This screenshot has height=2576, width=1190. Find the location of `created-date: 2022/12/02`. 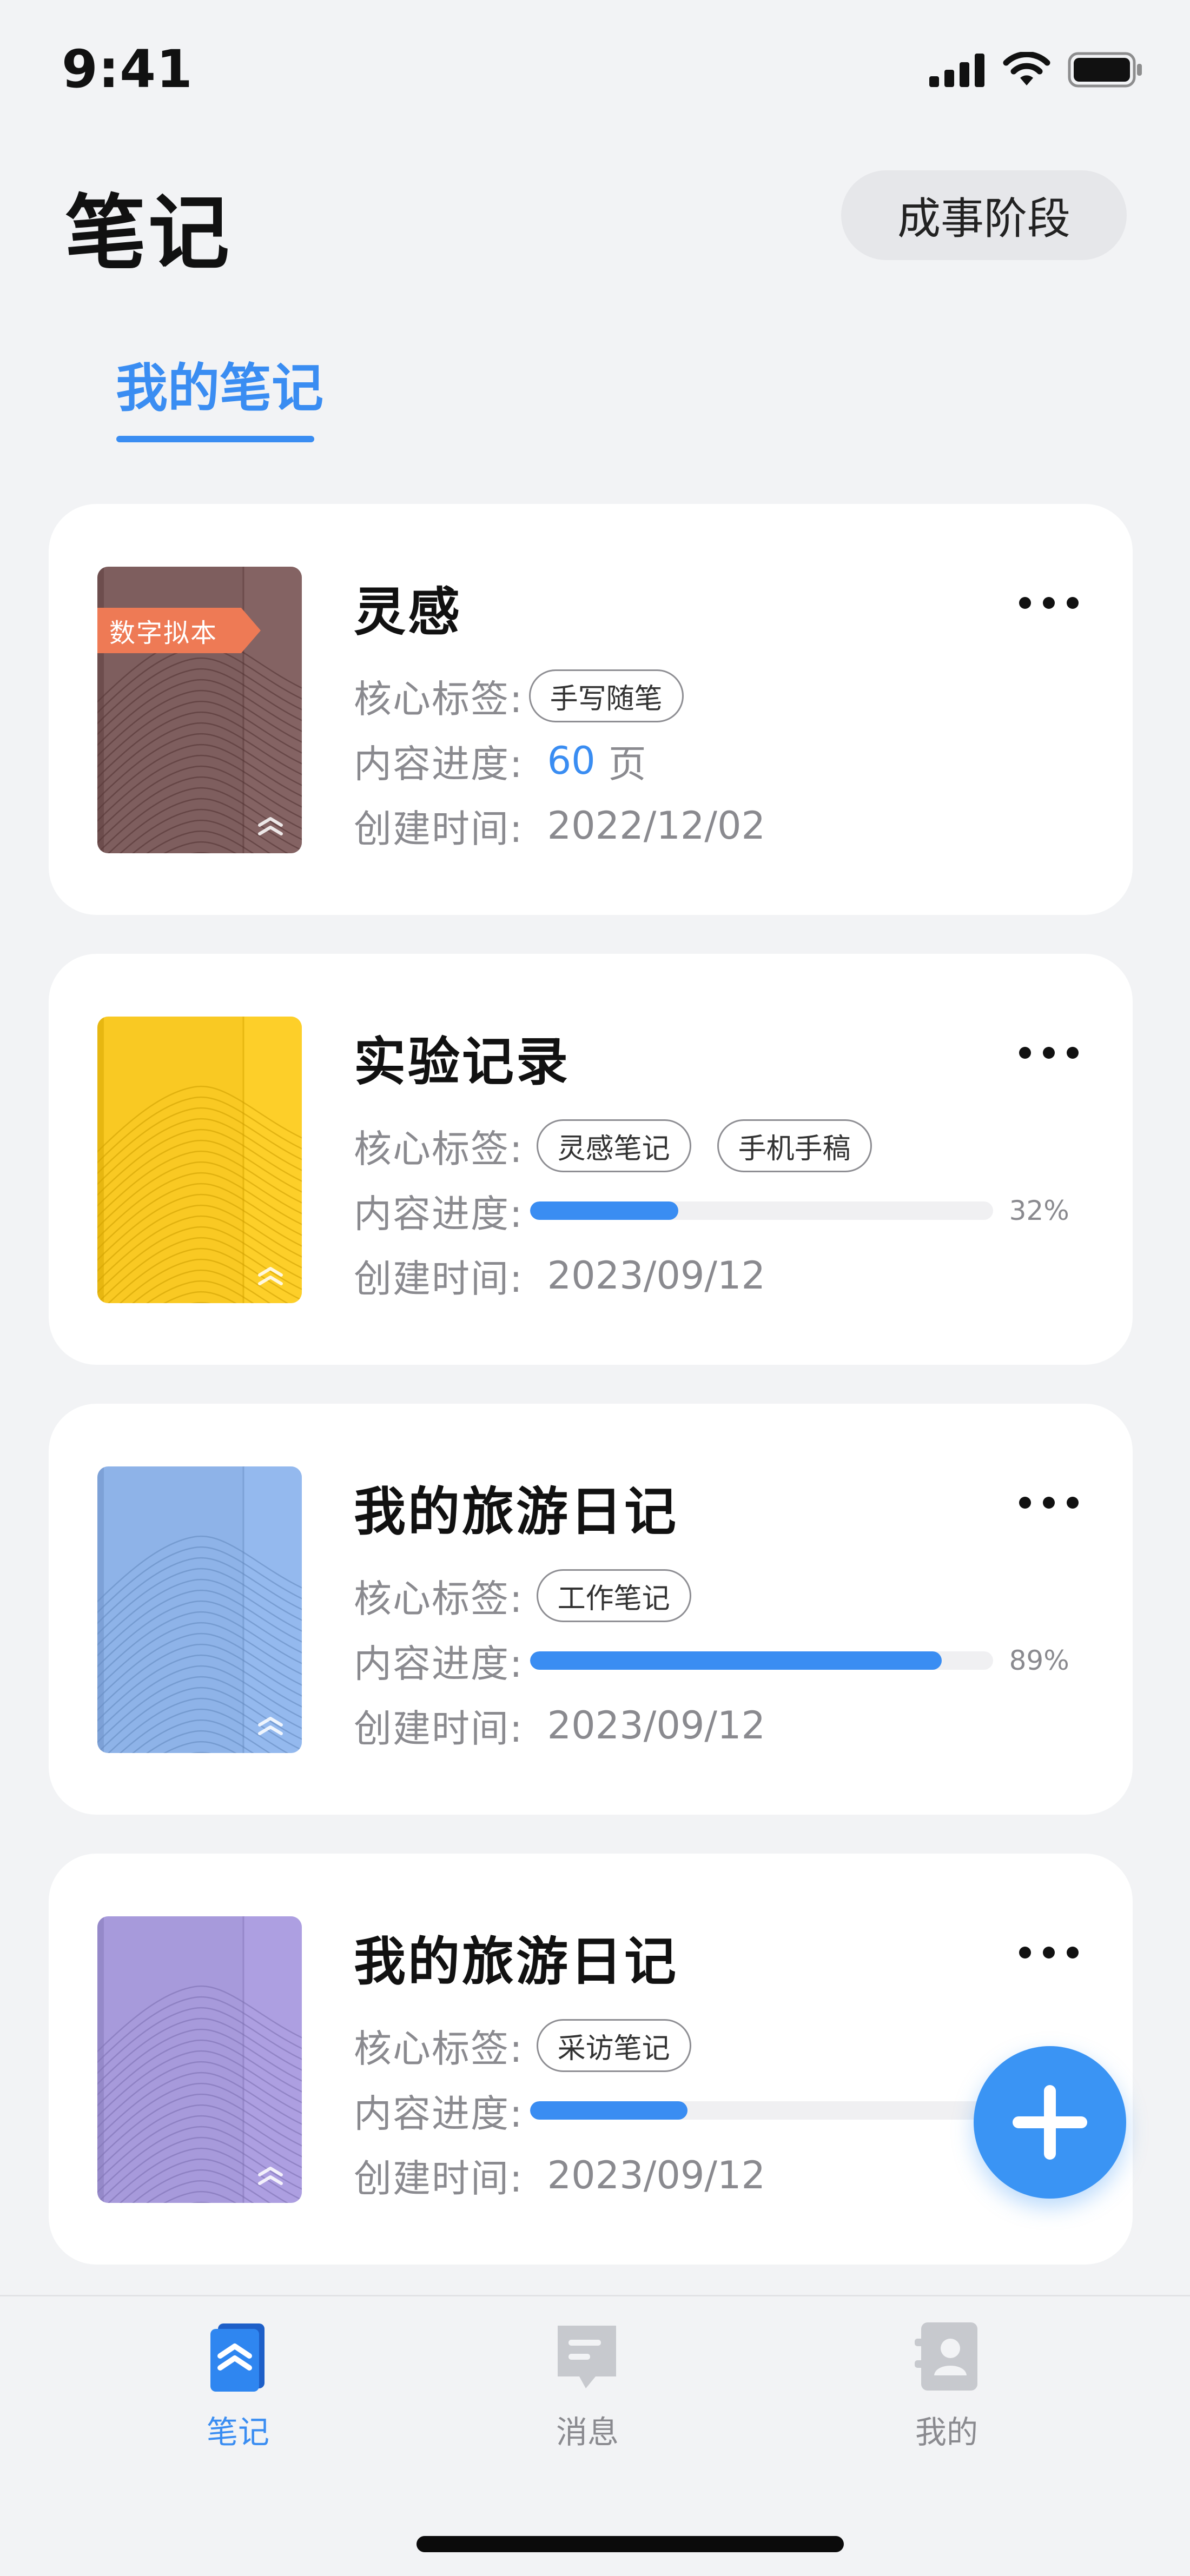

created-date: 2022/12/02 is located at coordinates (656, 826).